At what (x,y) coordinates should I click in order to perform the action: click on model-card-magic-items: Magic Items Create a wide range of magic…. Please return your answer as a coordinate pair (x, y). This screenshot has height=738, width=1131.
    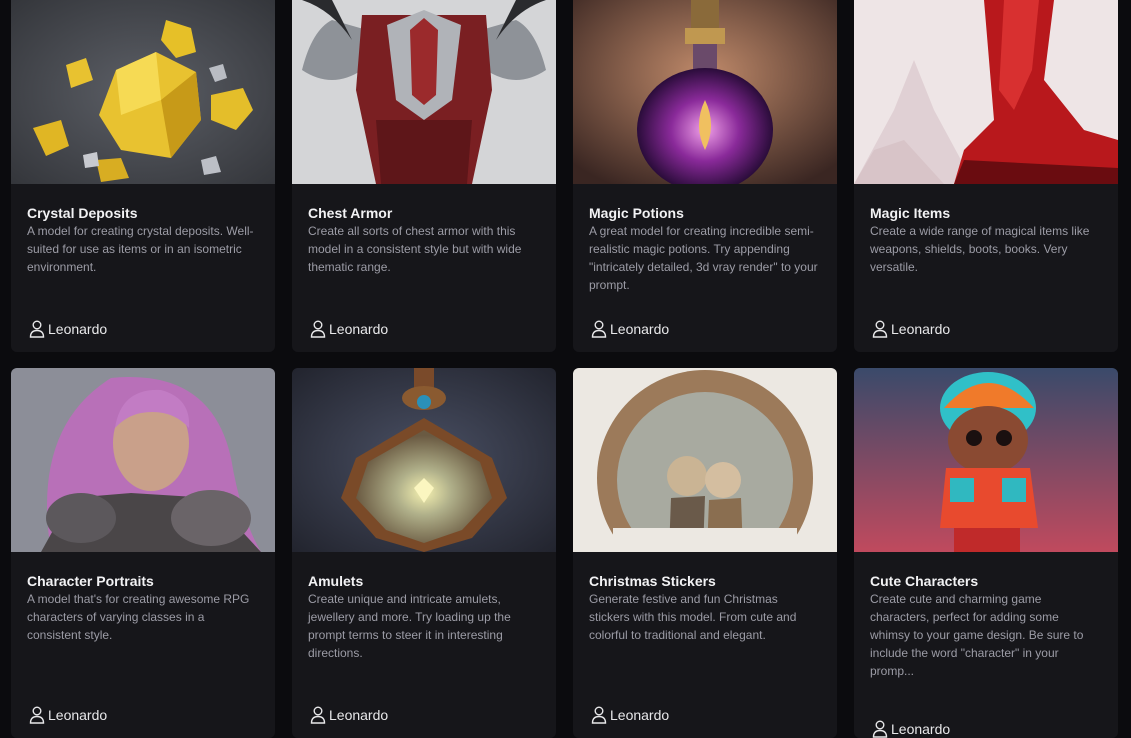
    Looking at the image, I should click on (986, 176).